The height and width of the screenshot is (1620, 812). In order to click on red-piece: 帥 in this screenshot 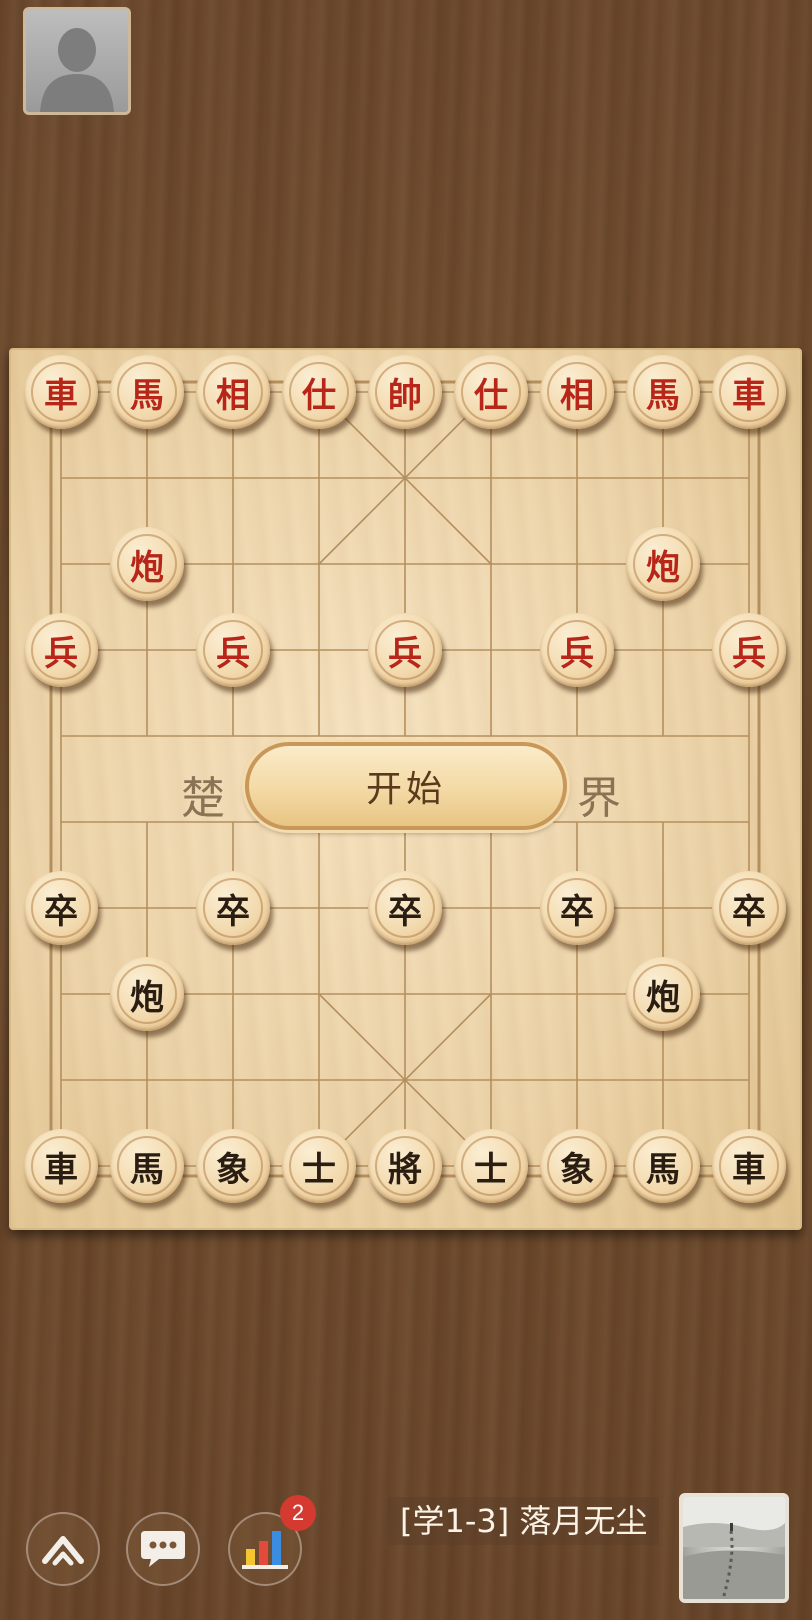, I will do `click(405, 392)`.